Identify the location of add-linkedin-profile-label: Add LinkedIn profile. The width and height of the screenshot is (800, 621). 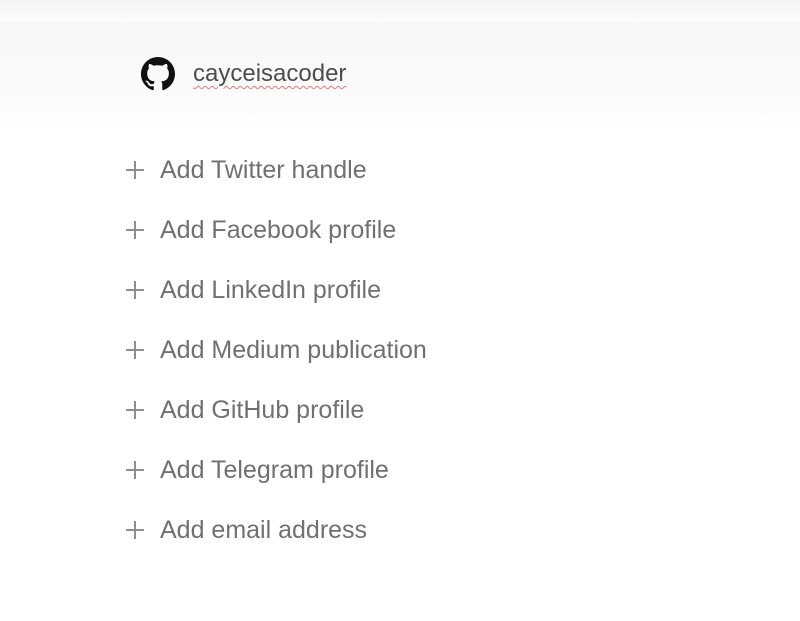
(270, 289).